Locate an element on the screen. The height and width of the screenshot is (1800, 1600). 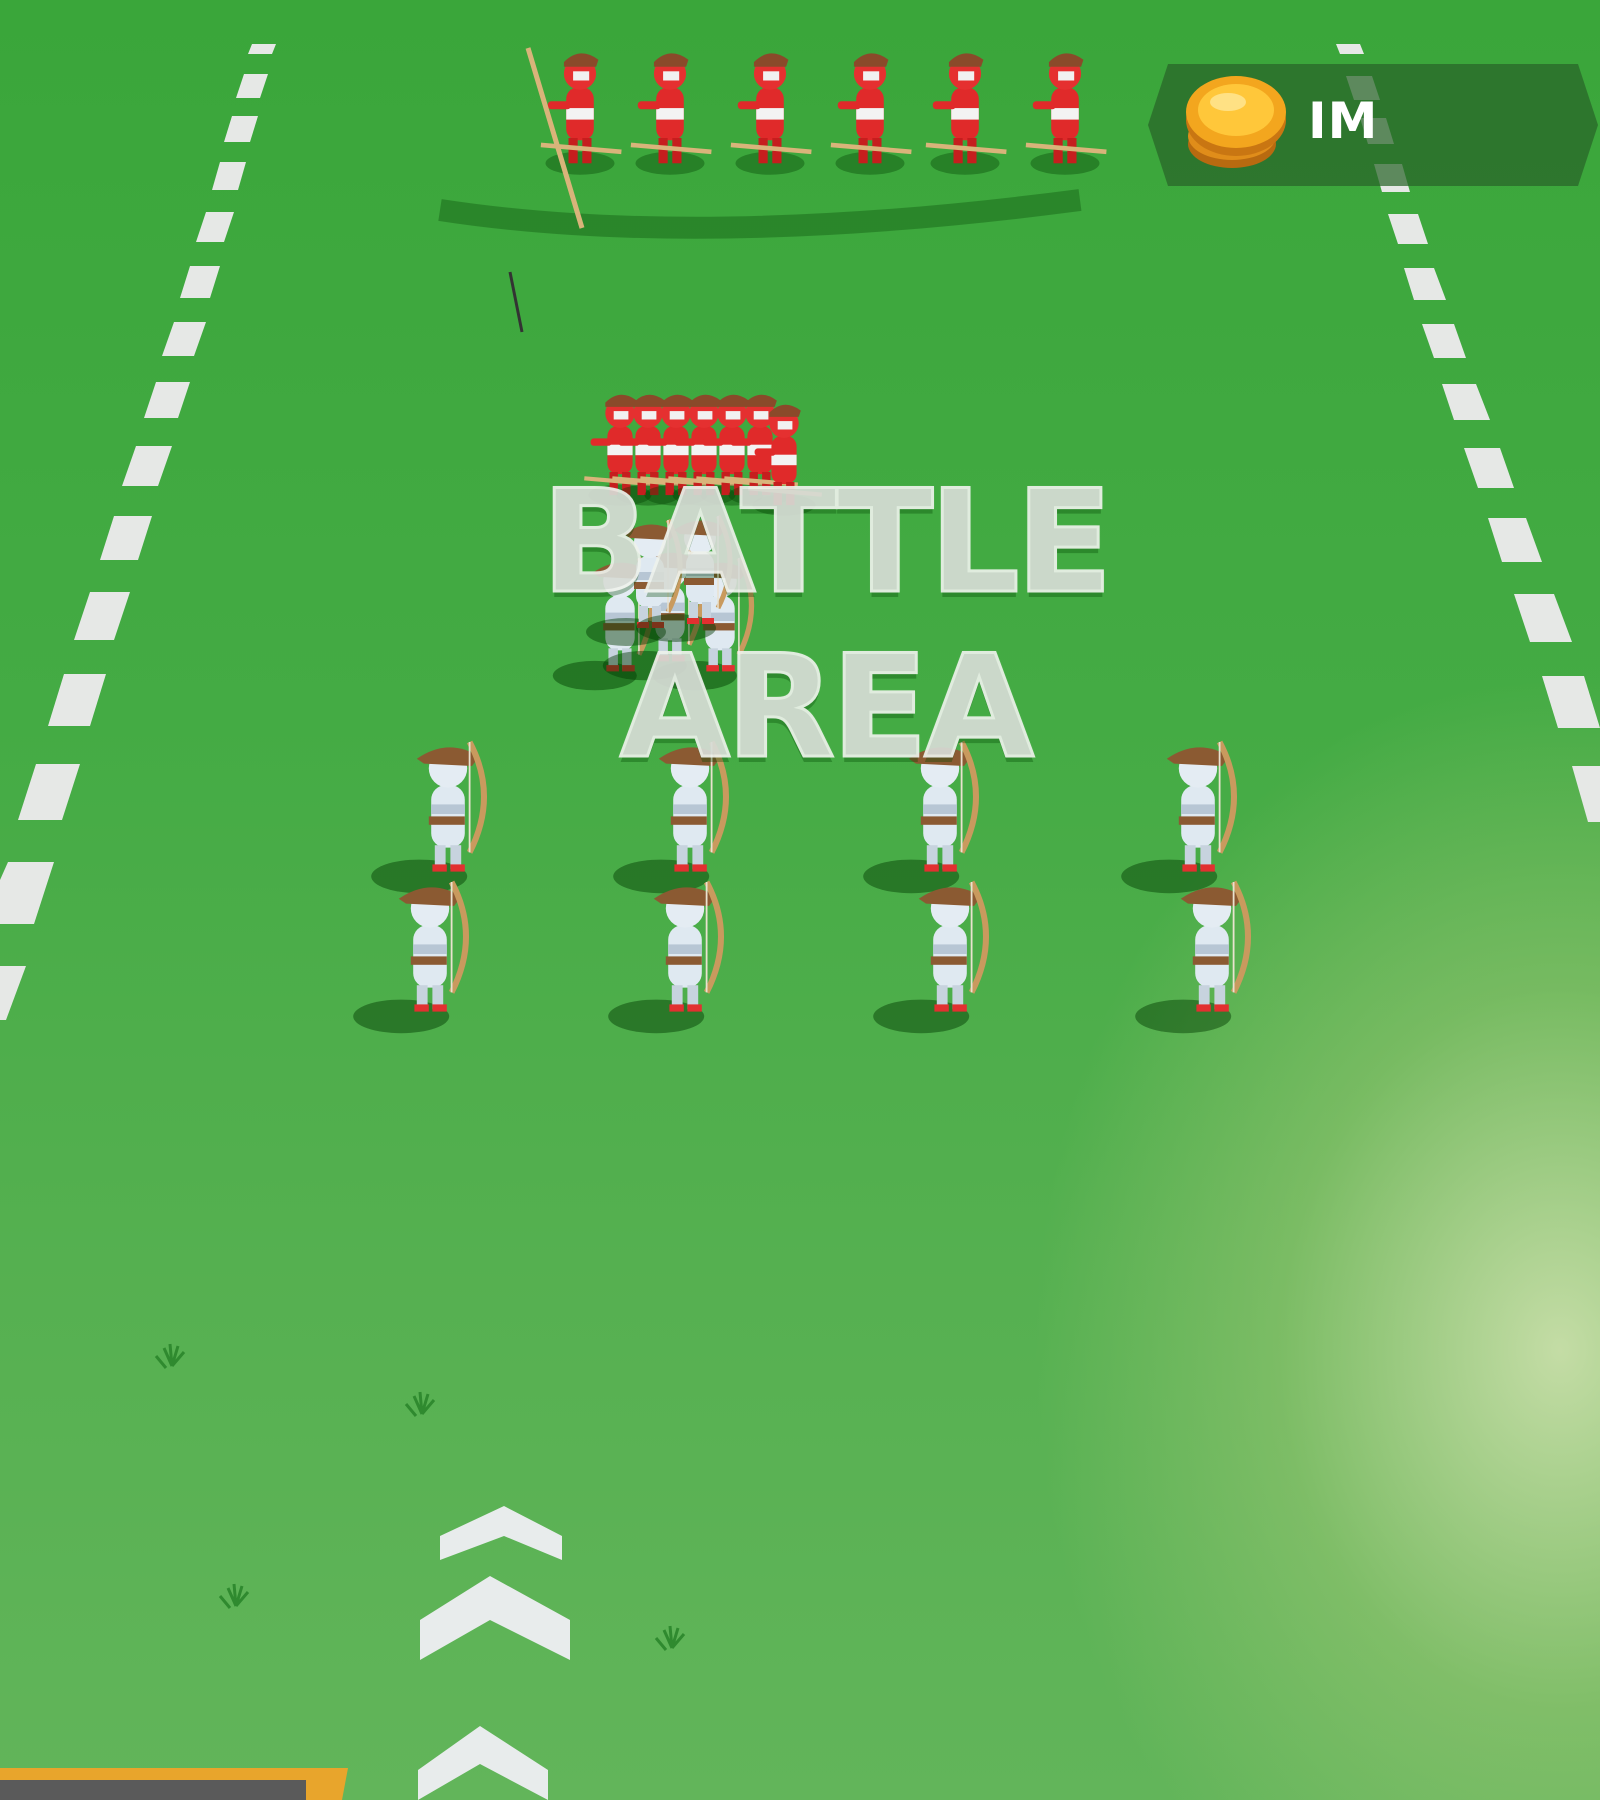
lane-line-left is located at coordinates (138, 532).